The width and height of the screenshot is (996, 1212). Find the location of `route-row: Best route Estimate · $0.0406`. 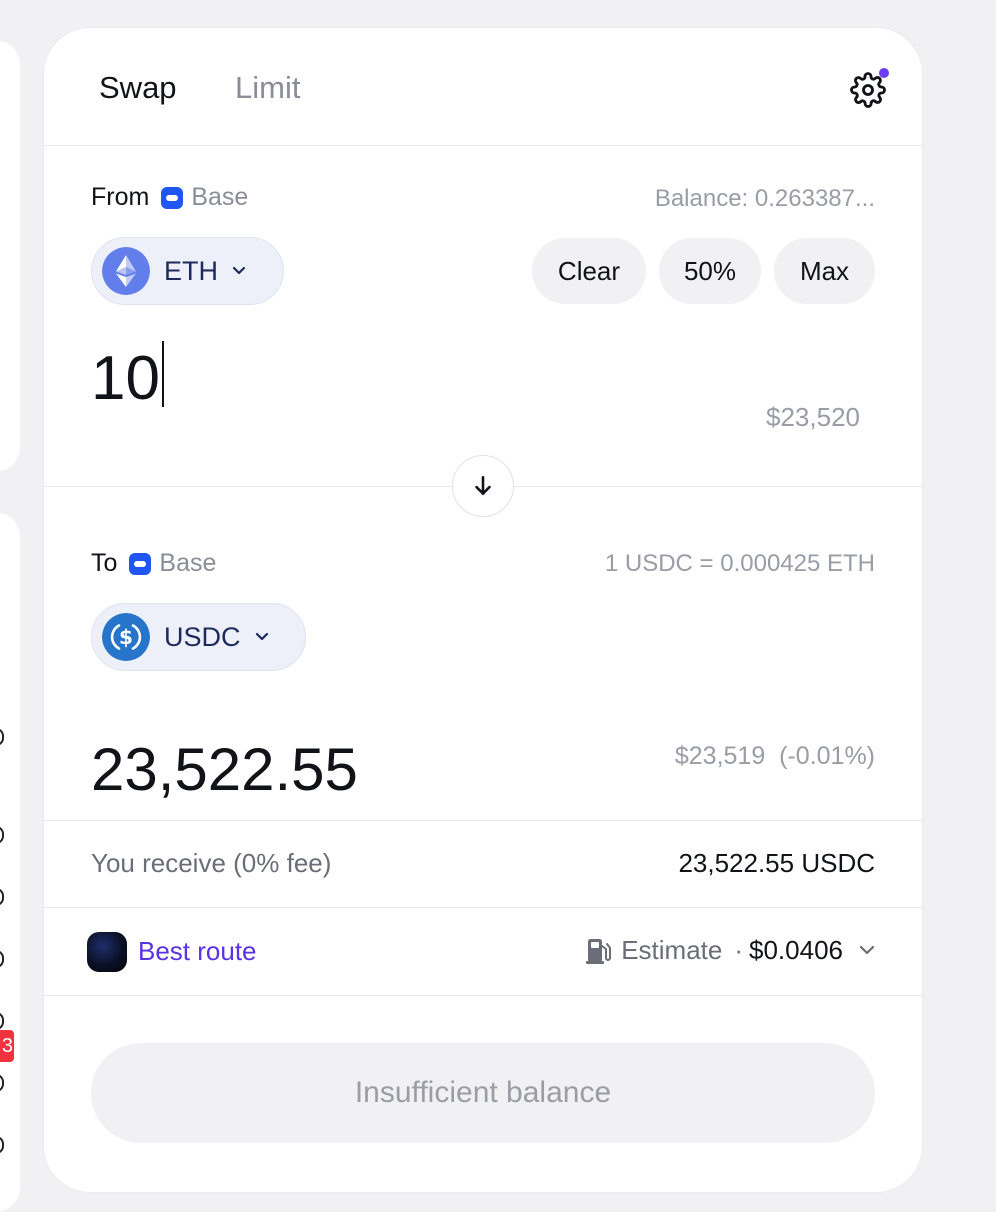

route-row: Best route Estimate · $0.0406 is located at coordinates (483, 952).